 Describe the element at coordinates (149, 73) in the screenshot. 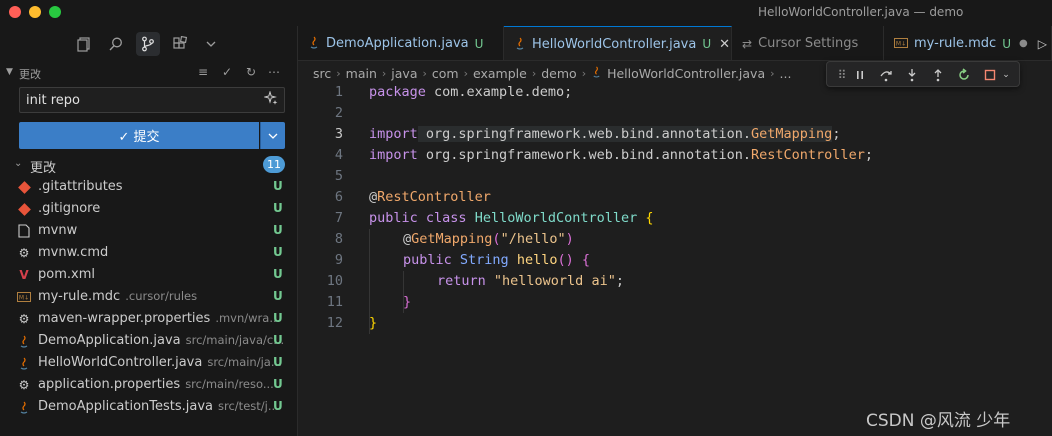

I see `source-control-section-header: ▼ 更改 ≡ ✓ ↻ ⋯` at that location.